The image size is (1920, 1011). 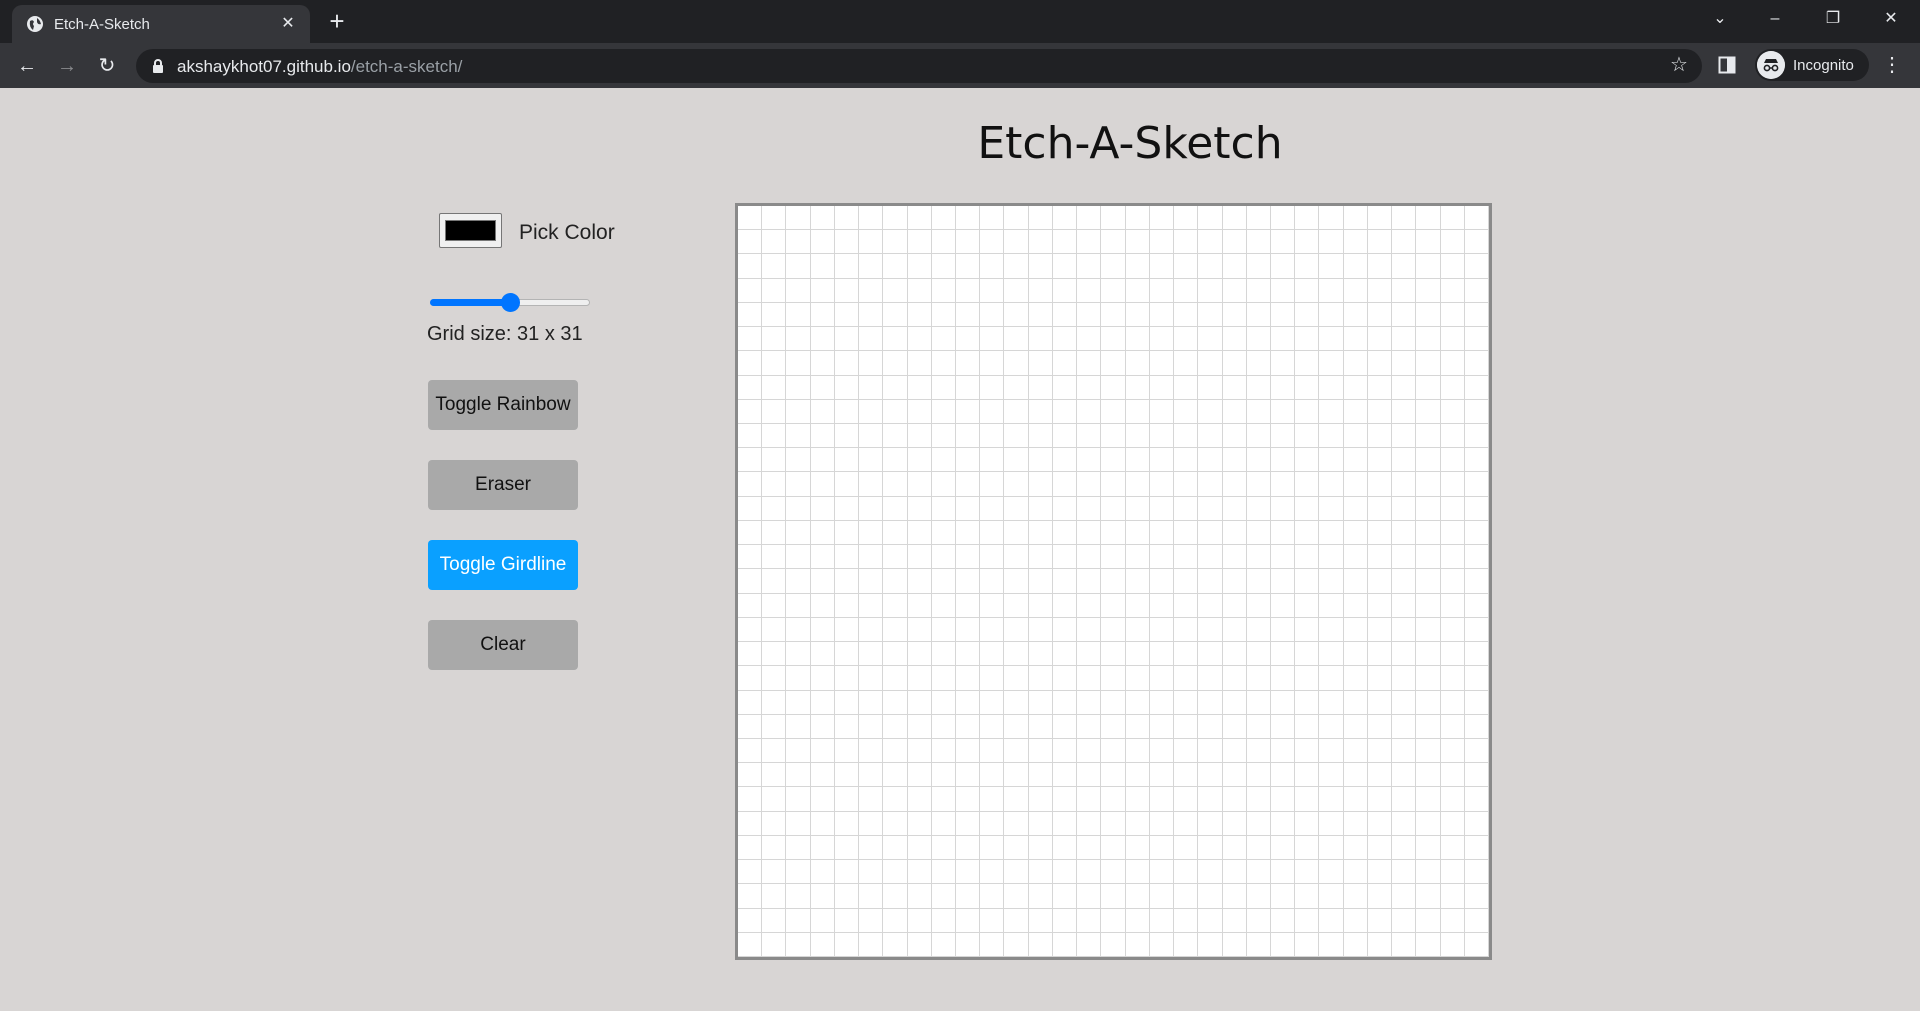 I want to click on browser-tab: Etch-A-Sketch ✕, so click(x=161, y=24).